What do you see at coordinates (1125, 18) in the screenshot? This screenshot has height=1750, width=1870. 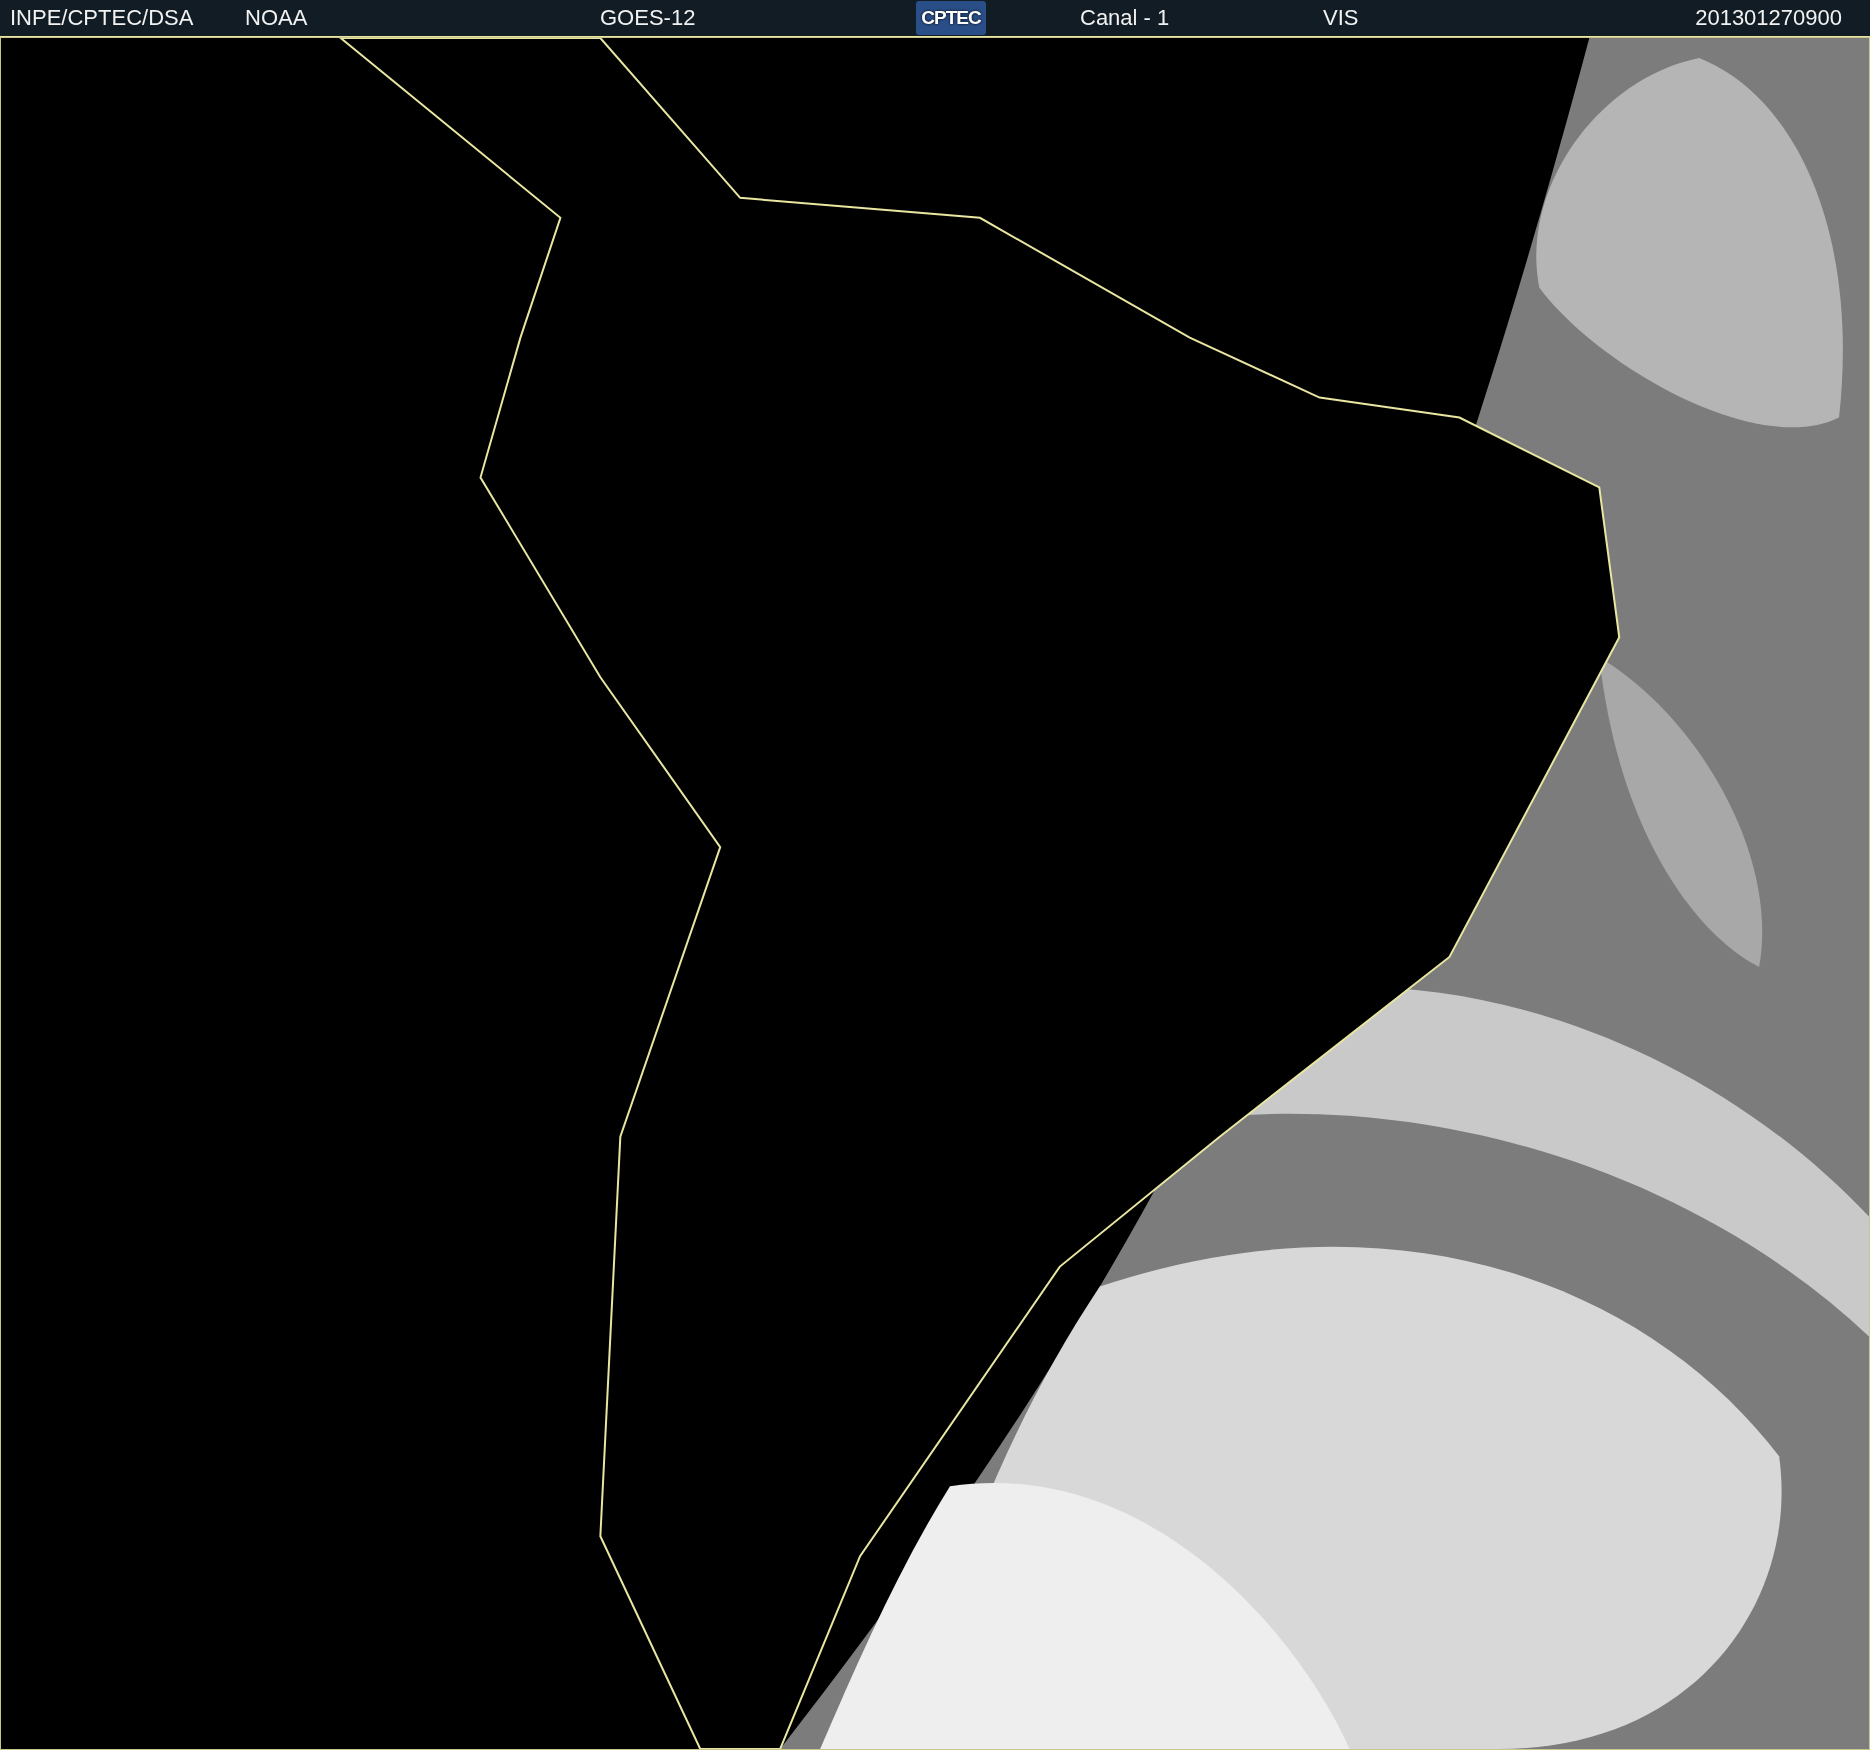 I see `header-label: Canal - 1` at bounding box center [1125, 18].